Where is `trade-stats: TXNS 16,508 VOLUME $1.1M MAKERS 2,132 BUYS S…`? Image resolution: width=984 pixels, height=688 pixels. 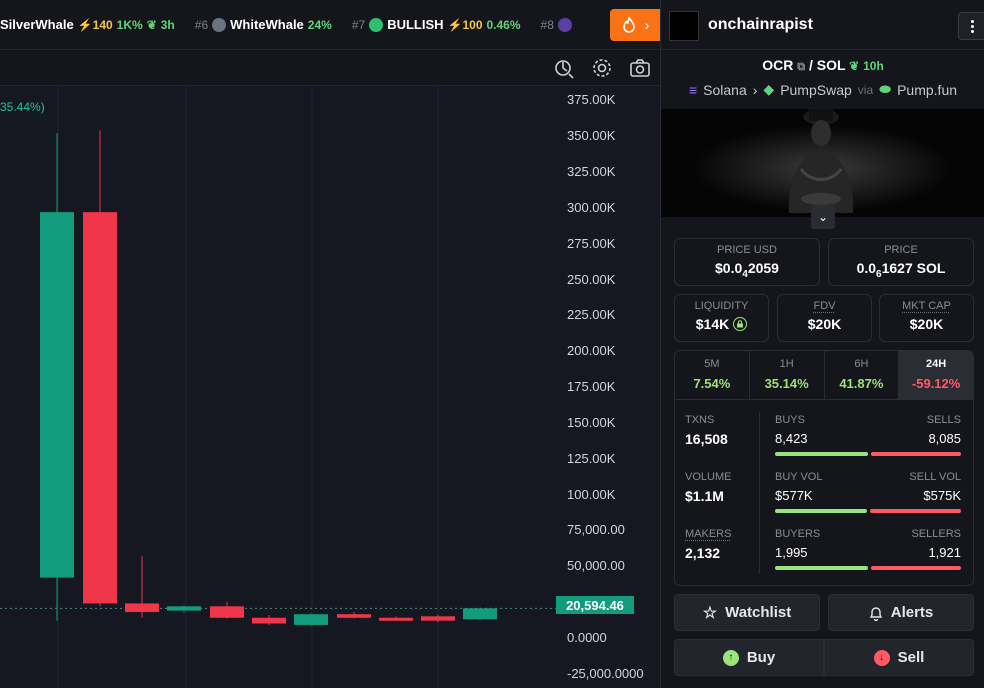
trade-stats: TXNS 16,508 VOLUME $1.1M MAKERS 2,132 BUYS S… is located at coordinates (824, 493).